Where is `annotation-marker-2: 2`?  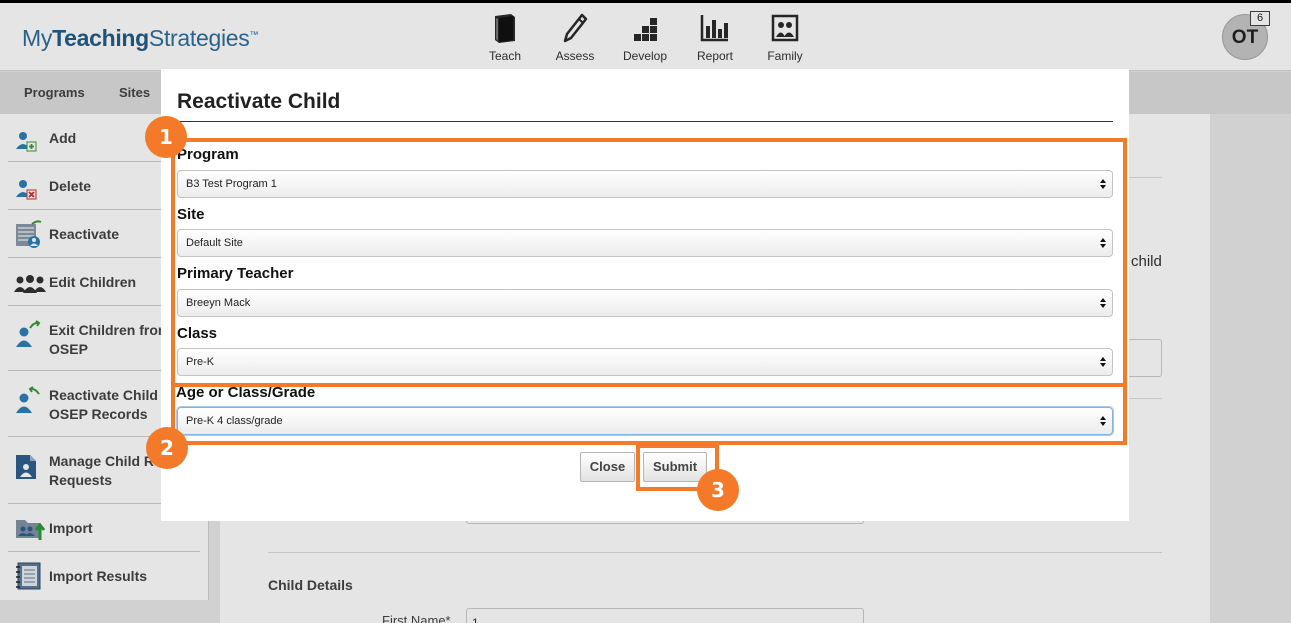
annotation-marker-2: 2 is located at coordinates (167, 448).